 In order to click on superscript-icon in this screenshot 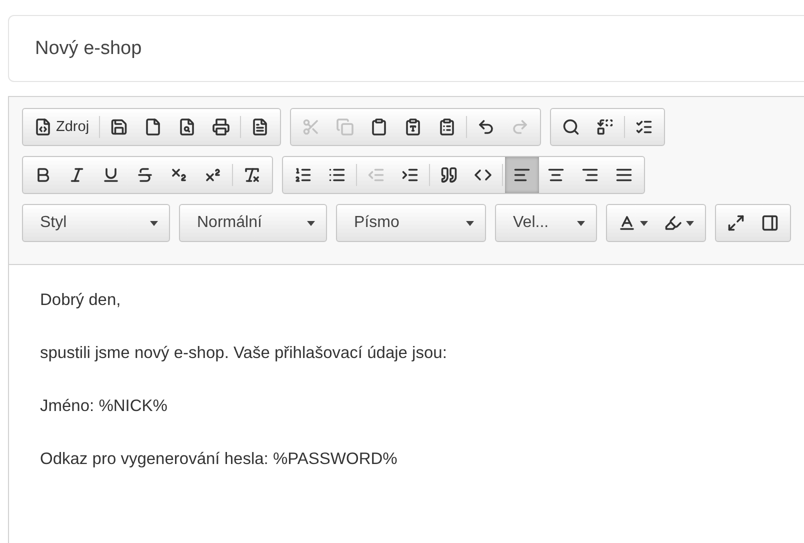, I will do `click(213, 175)`.